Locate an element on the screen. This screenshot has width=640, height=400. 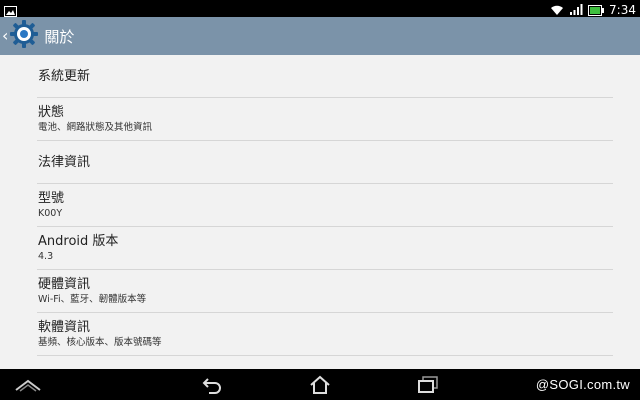
item-subtitle: Wi-Fi、藍牙、韌體版本等 is located at coordinates (92, 299).